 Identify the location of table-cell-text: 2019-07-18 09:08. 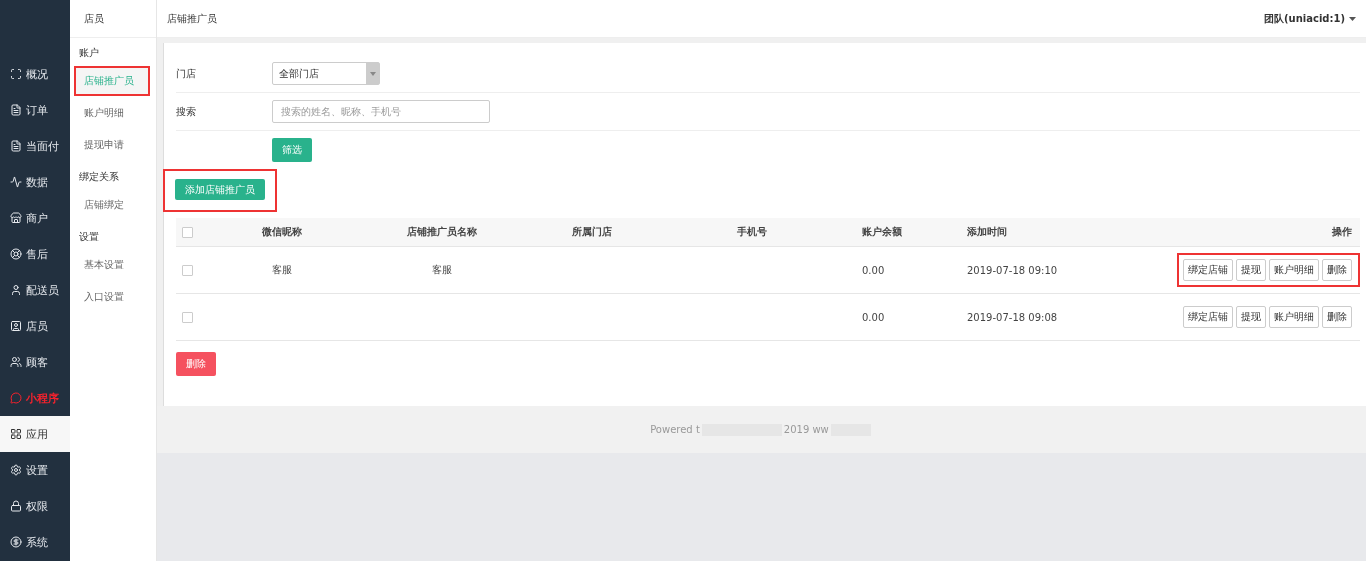
(1012, 317).